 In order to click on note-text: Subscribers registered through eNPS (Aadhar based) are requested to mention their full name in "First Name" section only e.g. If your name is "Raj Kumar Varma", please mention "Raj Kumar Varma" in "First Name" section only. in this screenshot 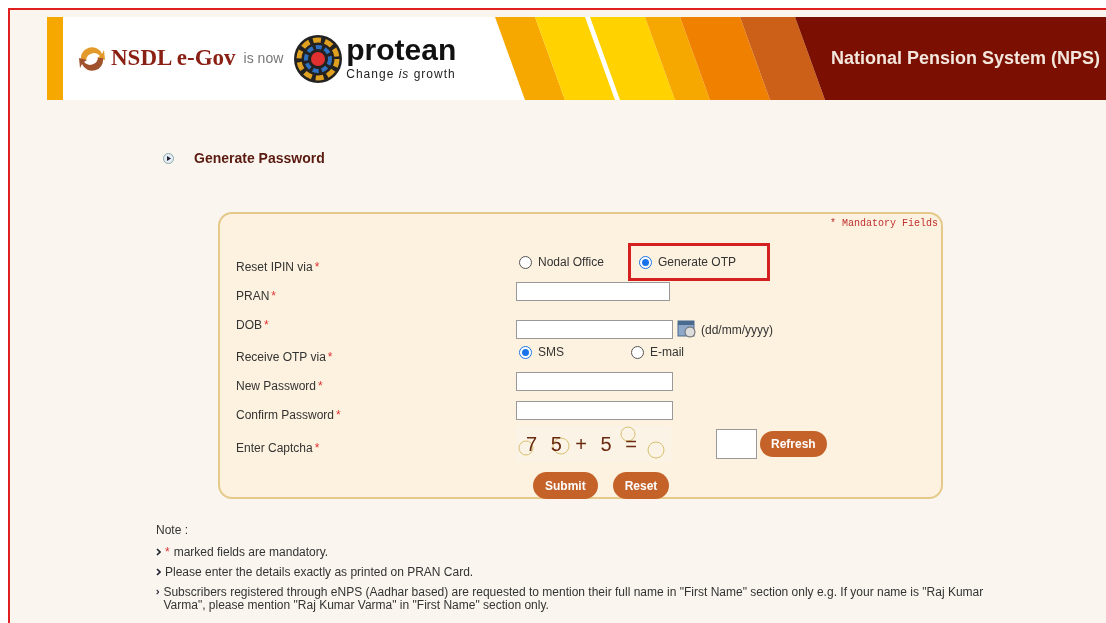, I will do `click(574, 599)`.